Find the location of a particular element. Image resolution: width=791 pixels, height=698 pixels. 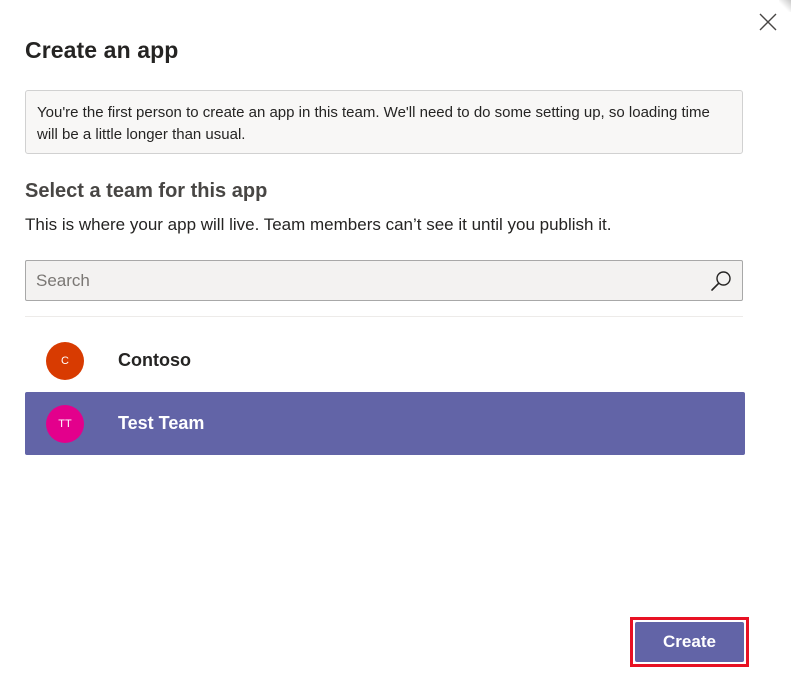

team-name: Contoso is located at coordinates (154, 360).